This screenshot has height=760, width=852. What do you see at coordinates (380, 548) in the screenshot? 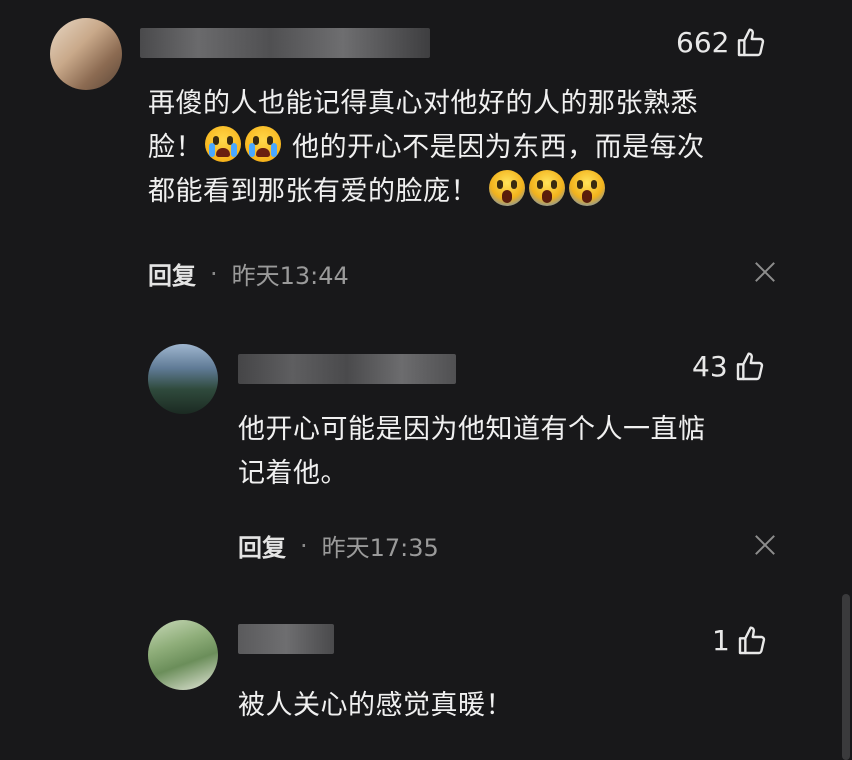
I see `comment-time: 昨天17:35` at bounding box center [380, 548].